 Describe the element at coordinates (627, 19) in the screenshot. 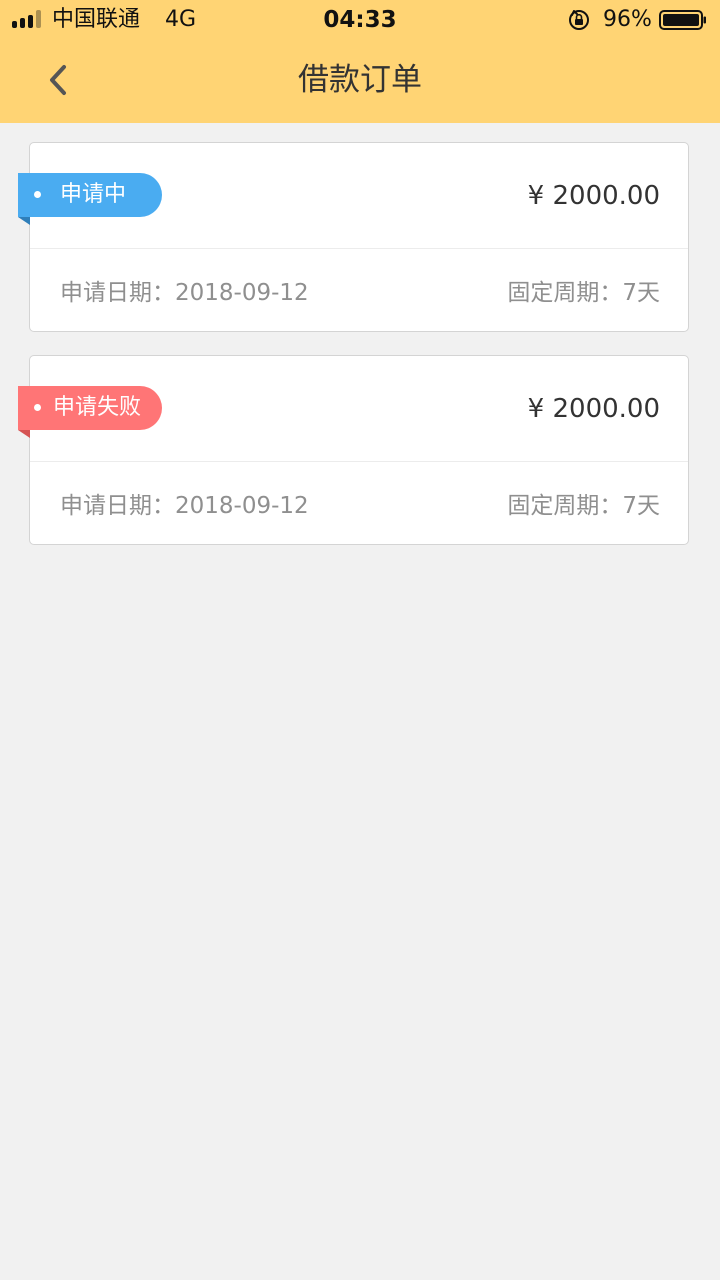

I see `battery-percent: 96%` at that location.